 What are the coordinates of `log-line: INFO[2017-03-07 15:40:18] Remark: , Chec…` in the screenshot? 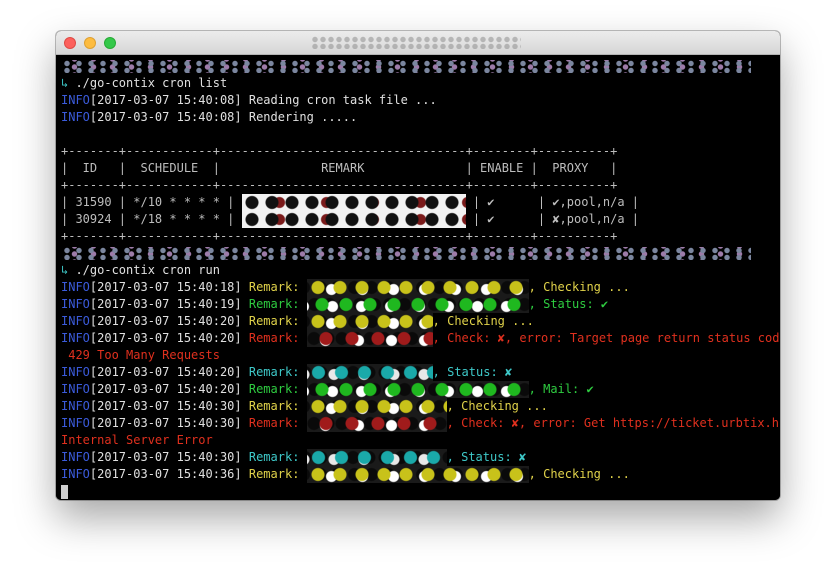 It's located at (420, 287).